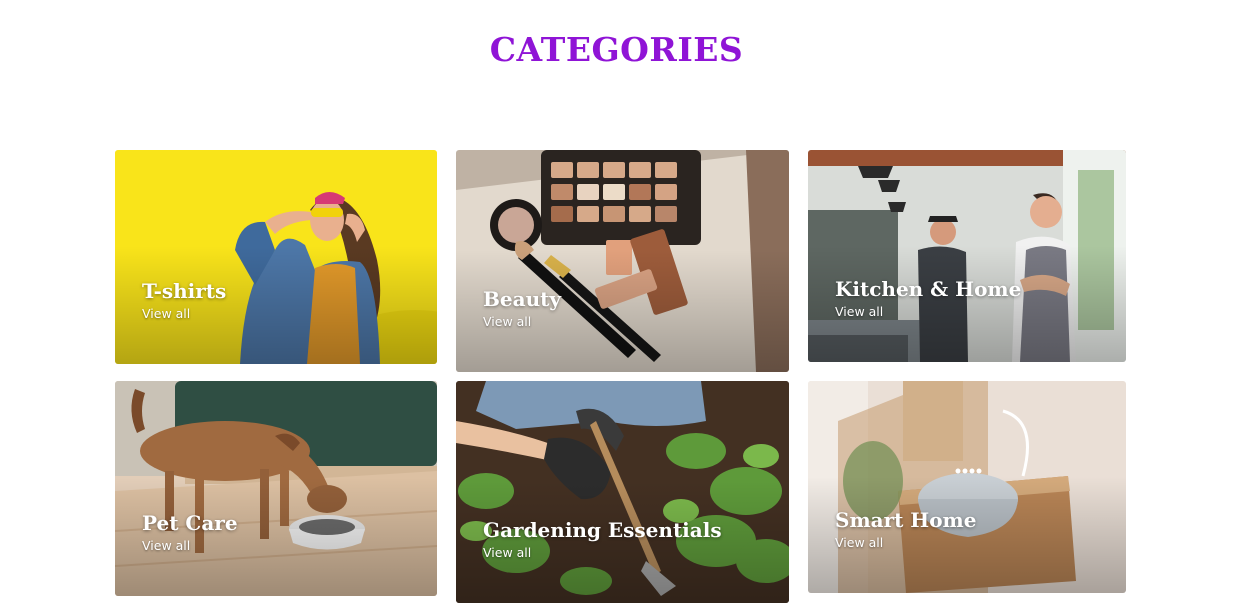 The image size is (1233, 607). What do you see at coordinates (184, 291) in the screenshot?
I see `category-title: T-shirts` at bounding box center [184, 291].